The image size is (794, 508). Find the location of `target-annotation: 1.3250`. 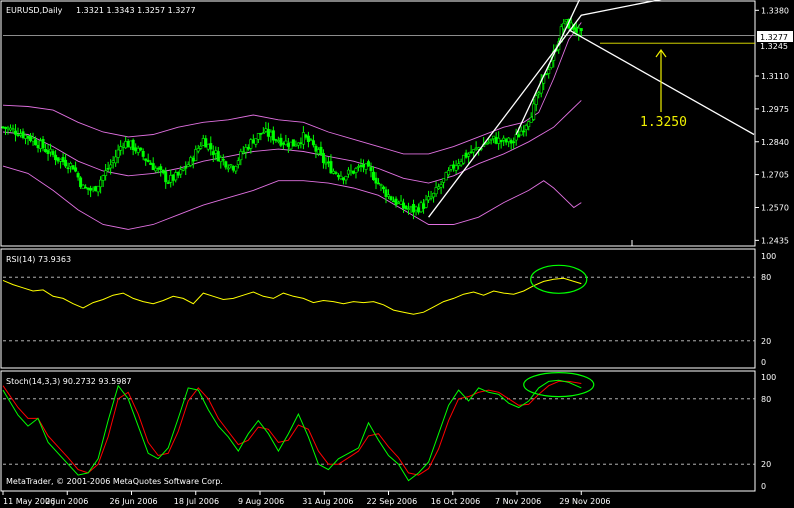

target-annotation: 1.3250 is located at coordinates (663, 122).